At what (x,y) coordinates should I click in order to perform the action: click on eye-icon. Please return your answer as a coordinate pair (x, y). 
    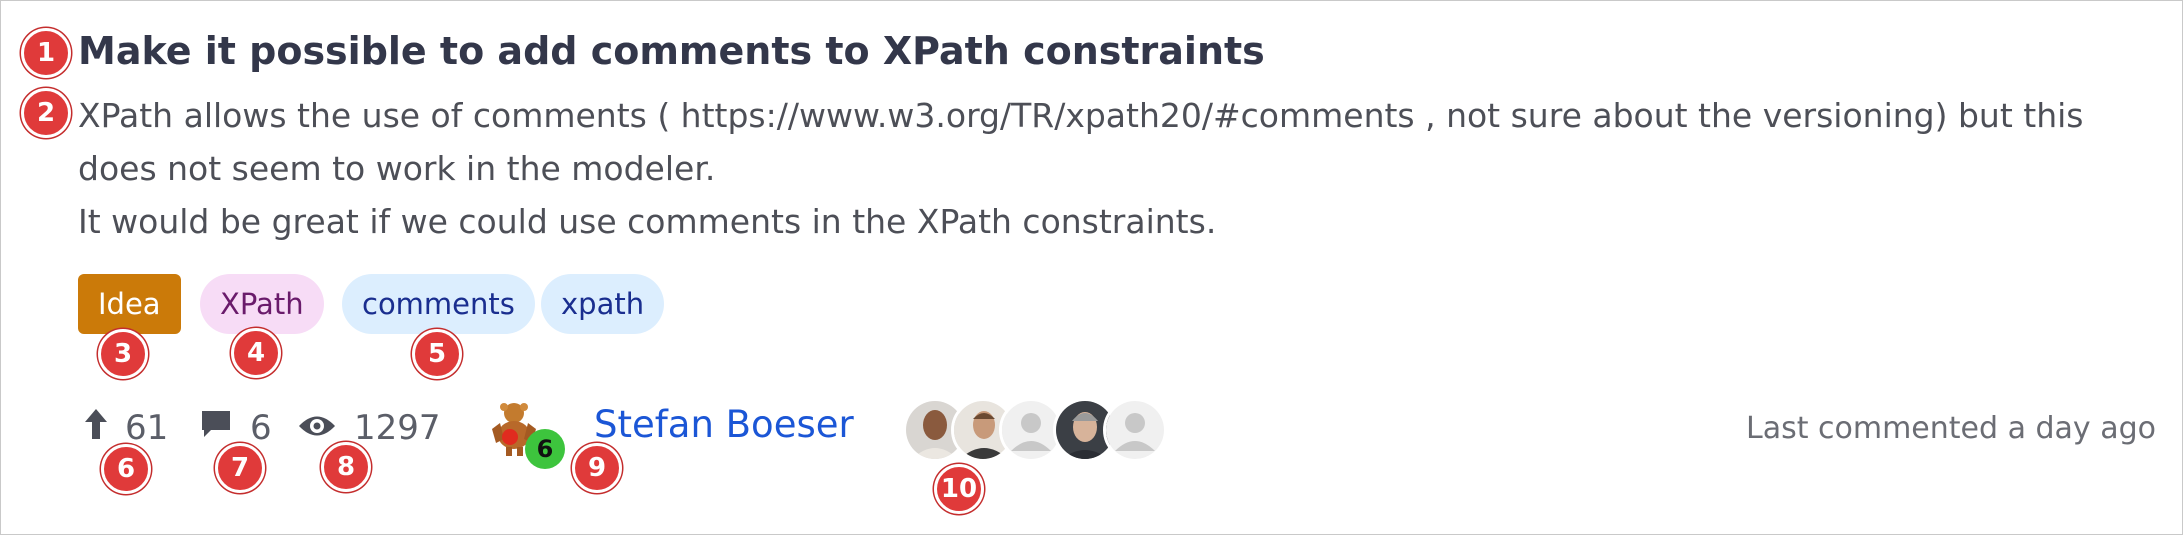
    Looking at the image, I should click on (317, 428).